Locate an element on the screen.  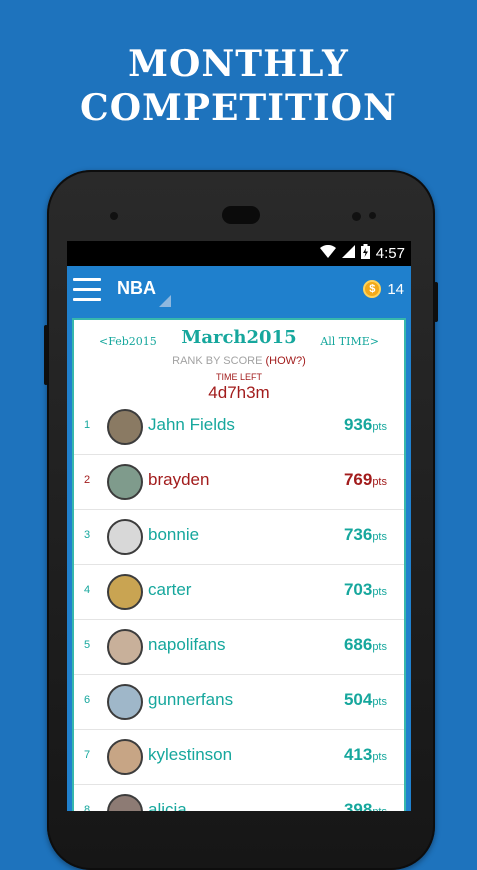
score: 736pts is located at coordinates (365, 535).